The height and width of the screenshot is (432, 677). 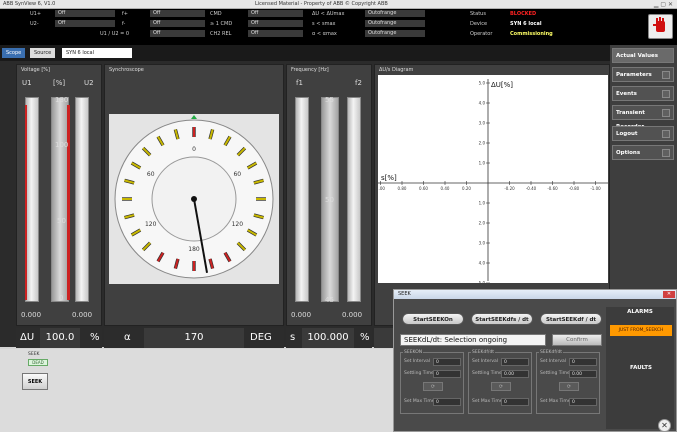 I want to click on panel-title: ΔU/s Diagram, so click(x=396, y=70).